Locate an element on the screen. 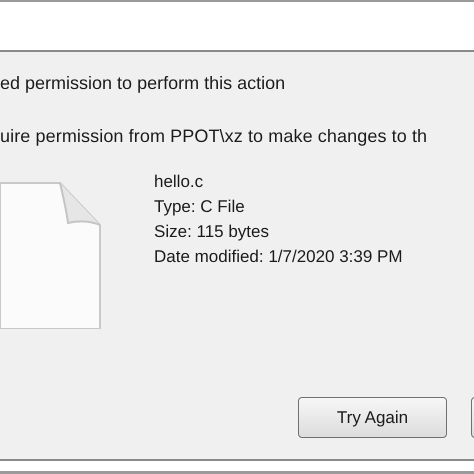  file-date-modified: Date modified: 1/7/2020 3:39 PM is located at coordinates (278, 257).